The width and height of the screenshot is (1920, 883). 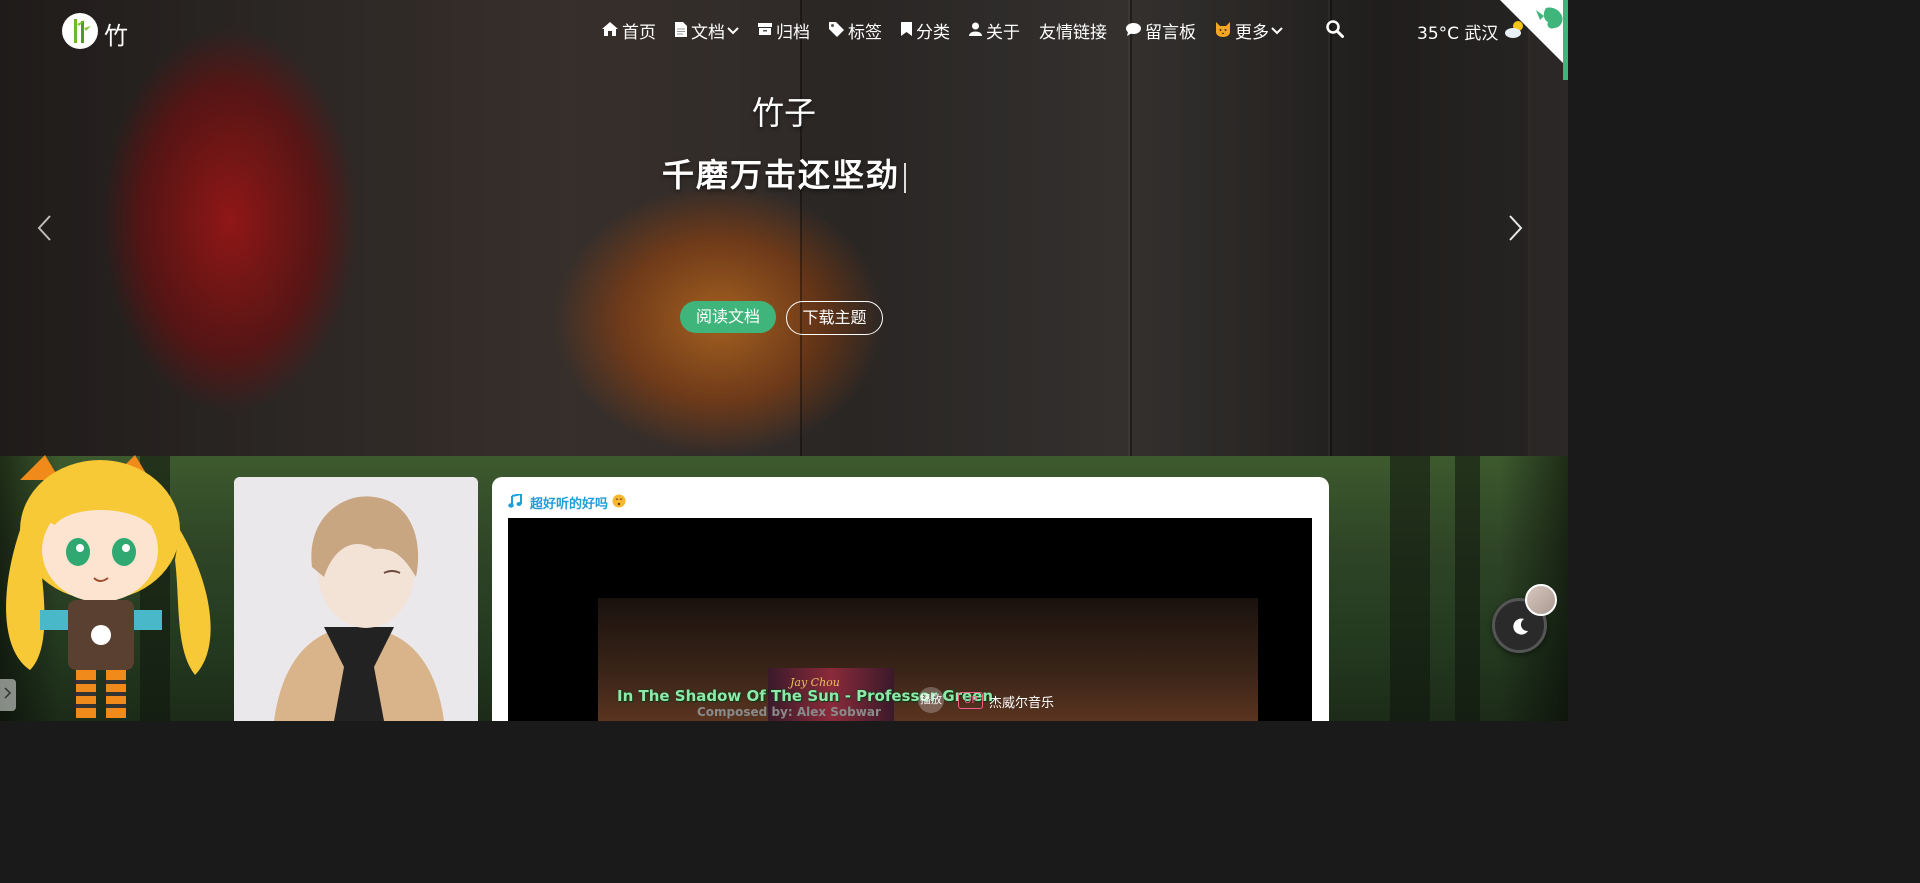 I want to click on github-octocat-icon, so click(x=1534, y=34).